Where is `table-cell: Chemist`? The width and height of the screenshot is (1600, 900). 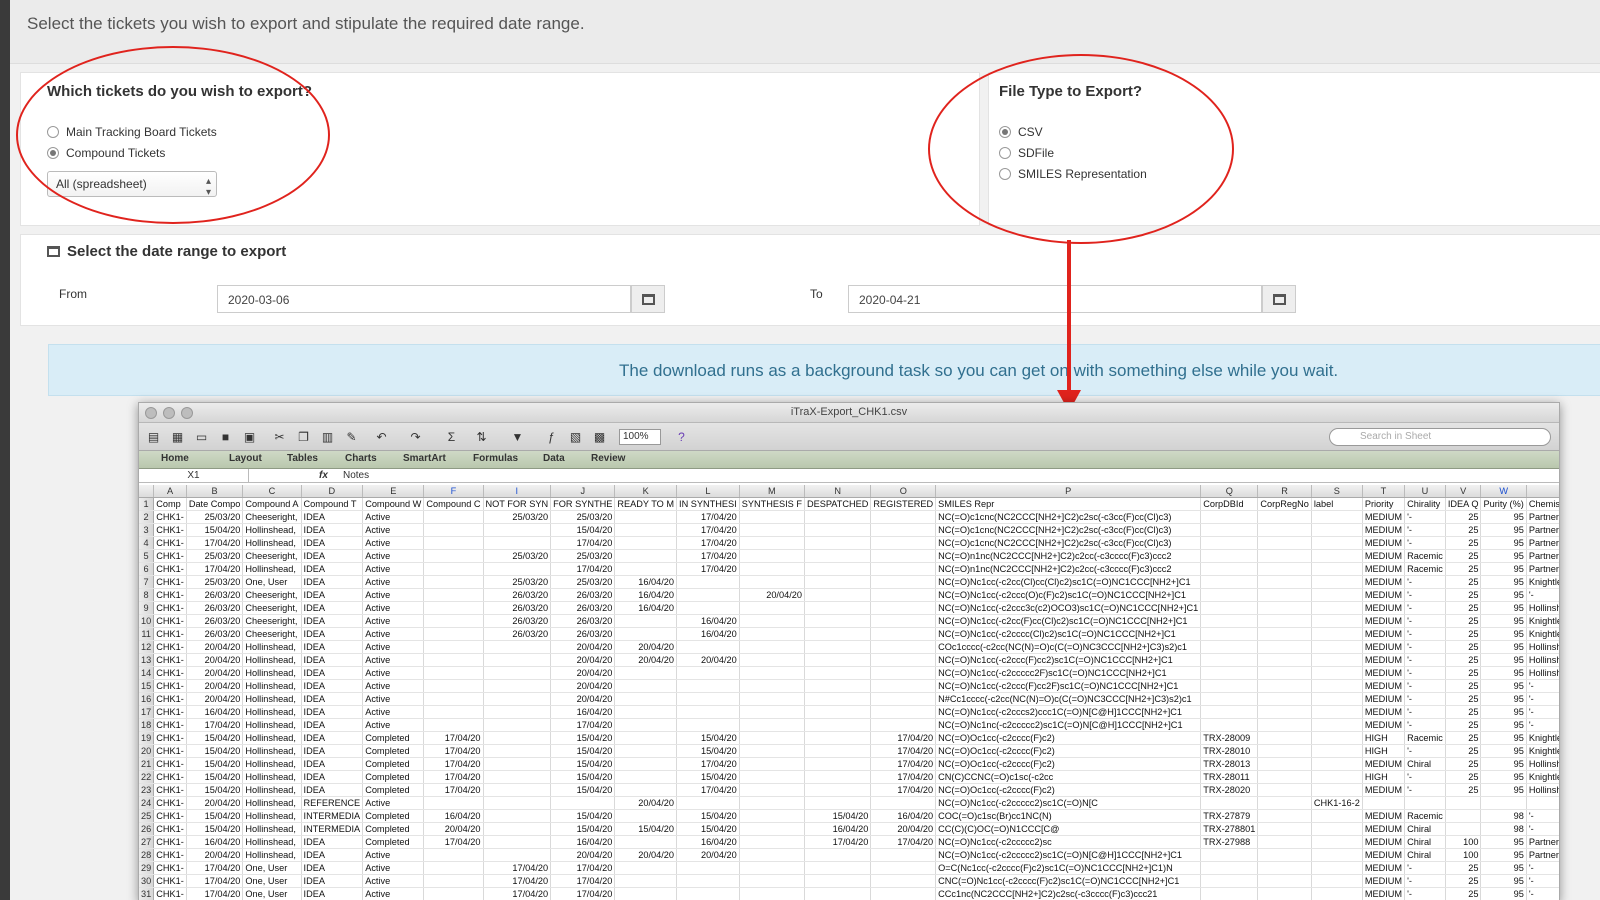 table-cell: Chemist is located at coordinates (1542, 504).